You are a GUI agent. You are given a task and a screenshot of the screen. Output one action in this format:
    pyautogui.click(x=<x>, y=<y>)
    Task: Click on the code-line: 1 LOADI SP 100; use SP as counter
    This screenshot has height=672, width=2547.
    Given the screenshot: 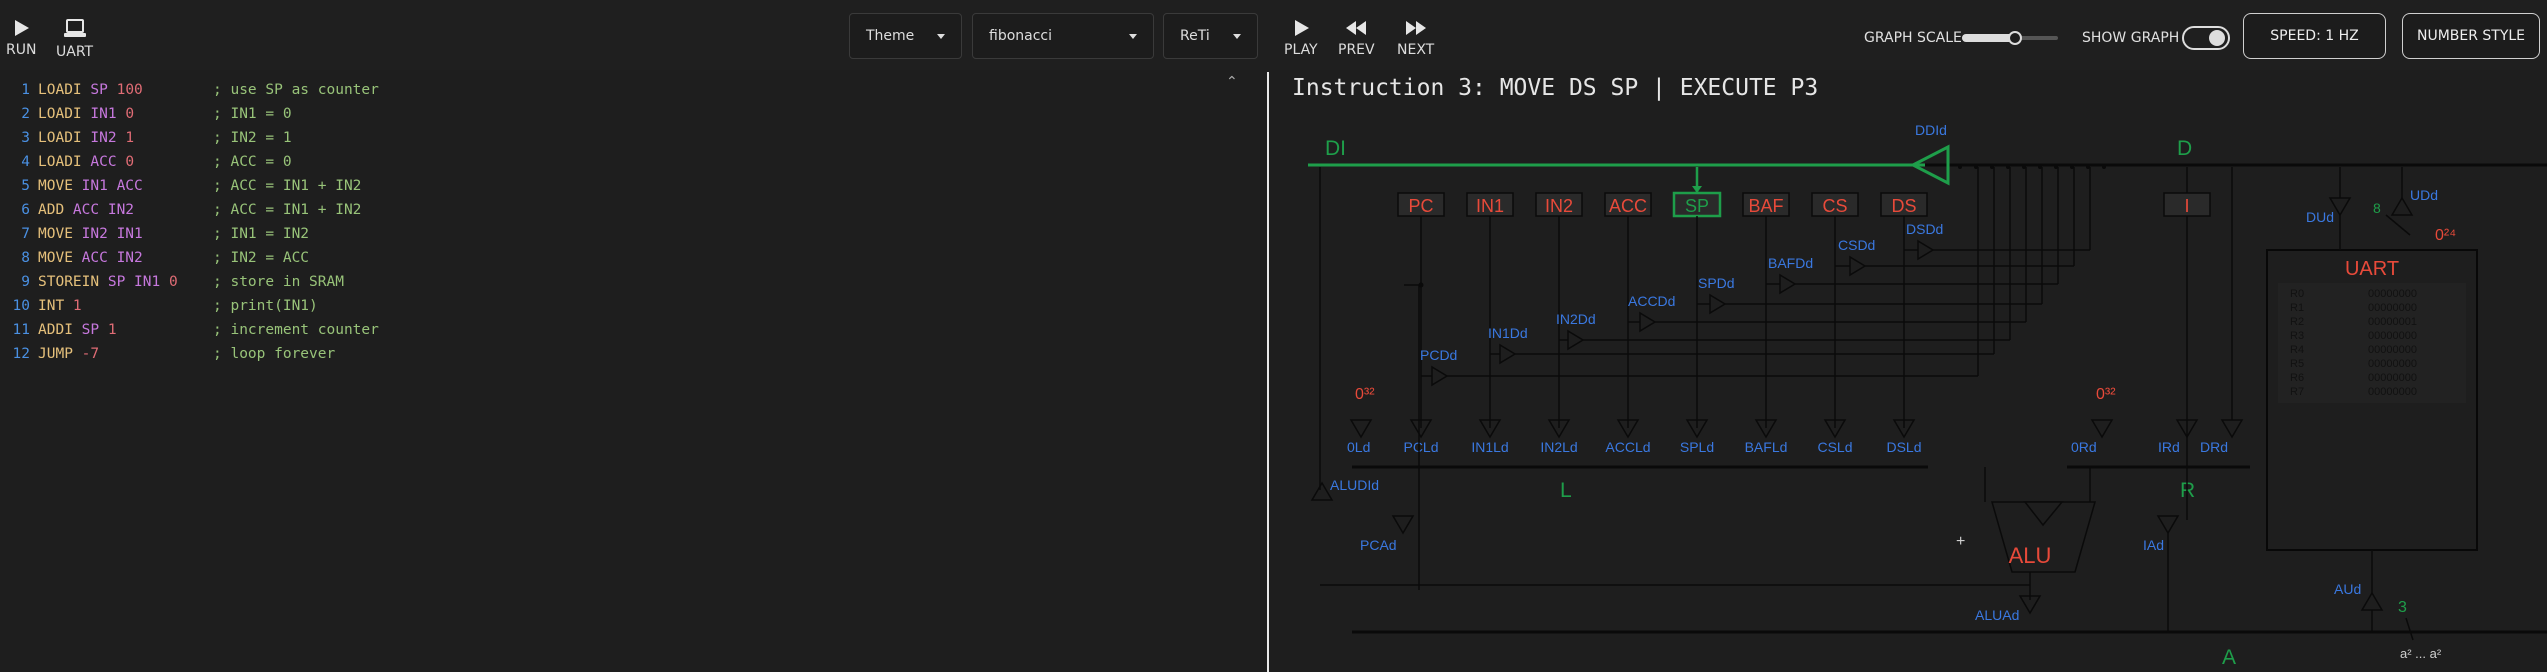 What is the action you would take?
    pyautogui.click(x=189, y=94)
    